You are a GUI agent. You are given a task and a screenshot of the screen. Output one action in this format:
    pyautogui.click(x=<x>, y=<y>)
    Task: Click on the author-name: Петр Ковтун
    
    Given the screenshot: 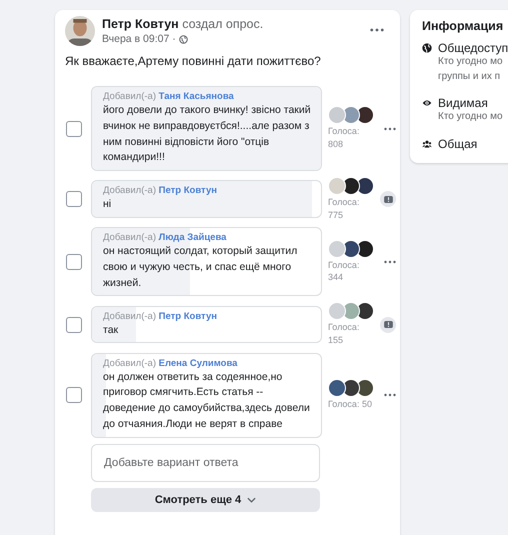 What is the action you would take?
    pyautogui.click(x=140, y=24)
    